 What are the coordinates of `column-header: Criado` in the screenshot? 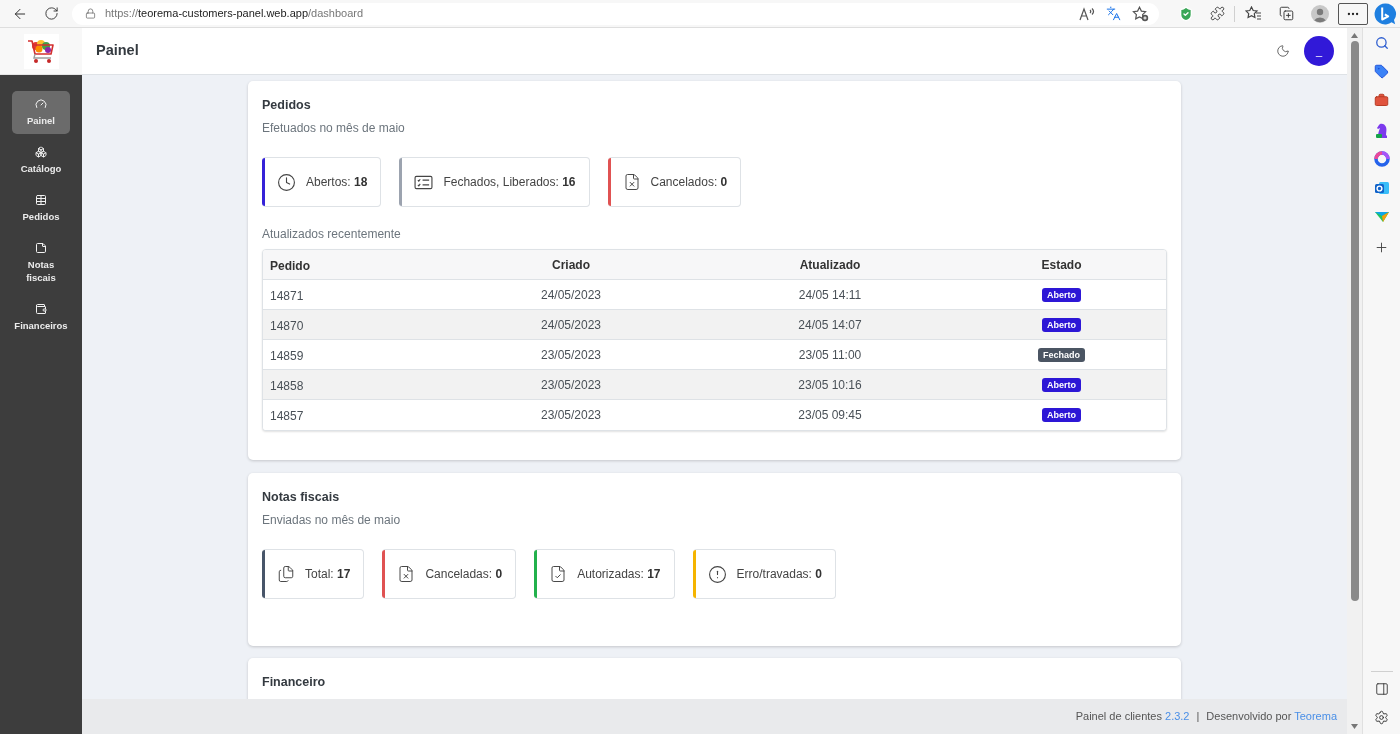 It's located at (571, 265).